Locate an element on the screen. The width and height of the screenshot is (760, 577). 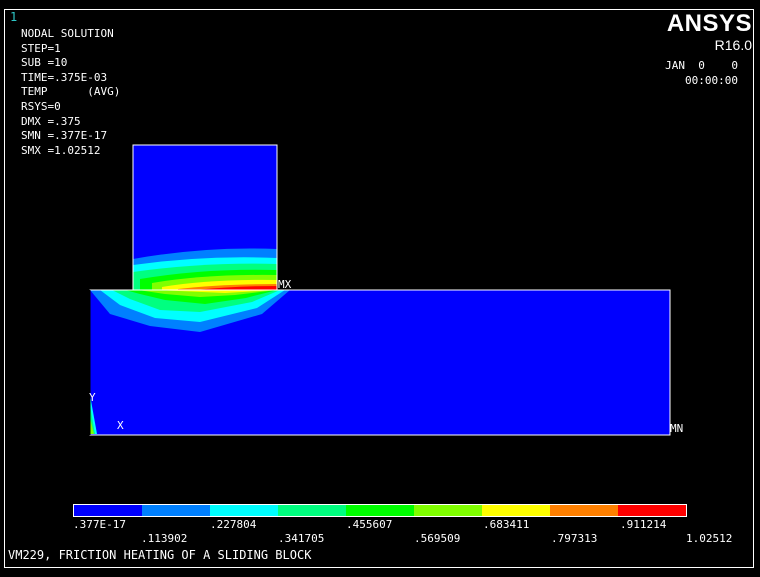
legend-tick-label: .227804 is located at coordinates (233, 524).